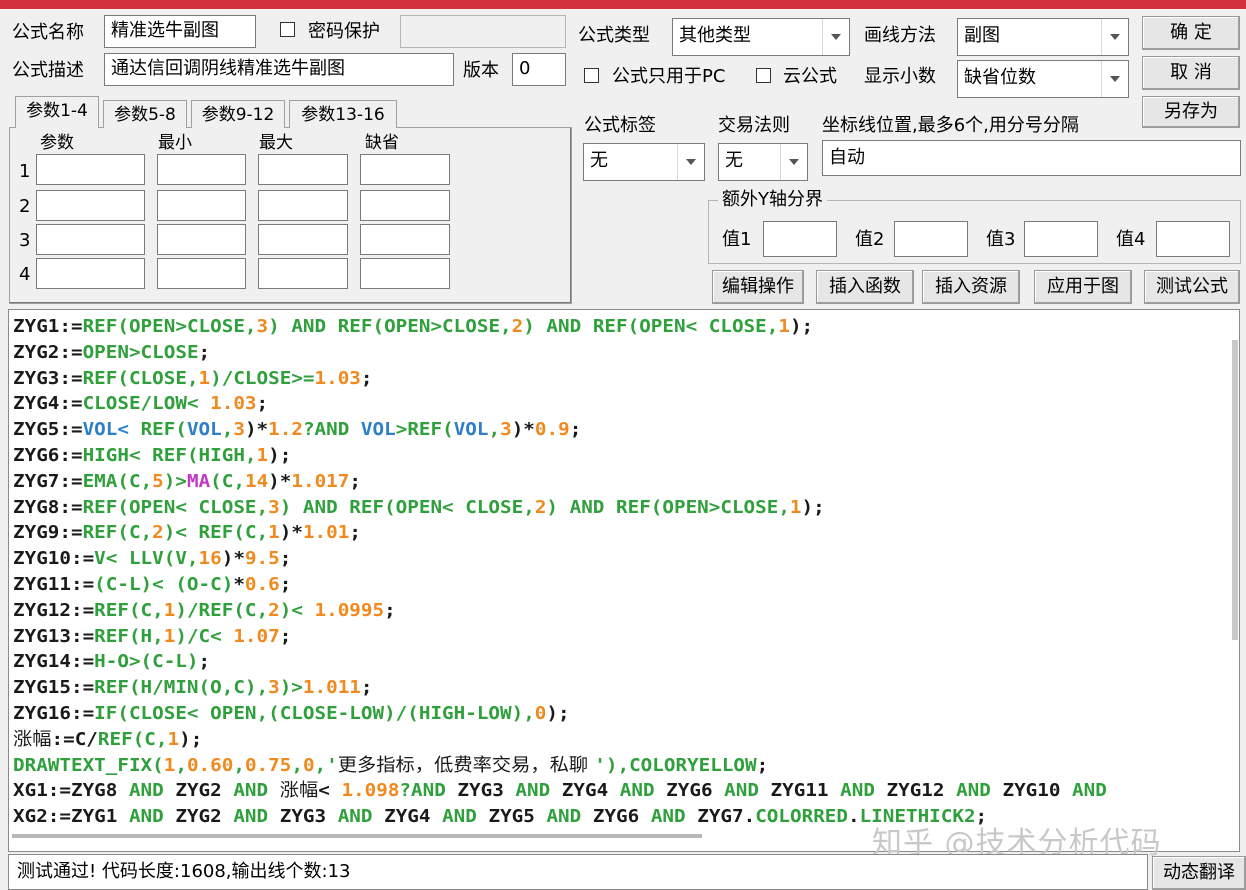 This screenshot has height=890, width=1246. Describe the element at coordinates (651, 326) in the screenshot. I see `code-token: ) AND REF(OPEN< CLOSE,` at that location.